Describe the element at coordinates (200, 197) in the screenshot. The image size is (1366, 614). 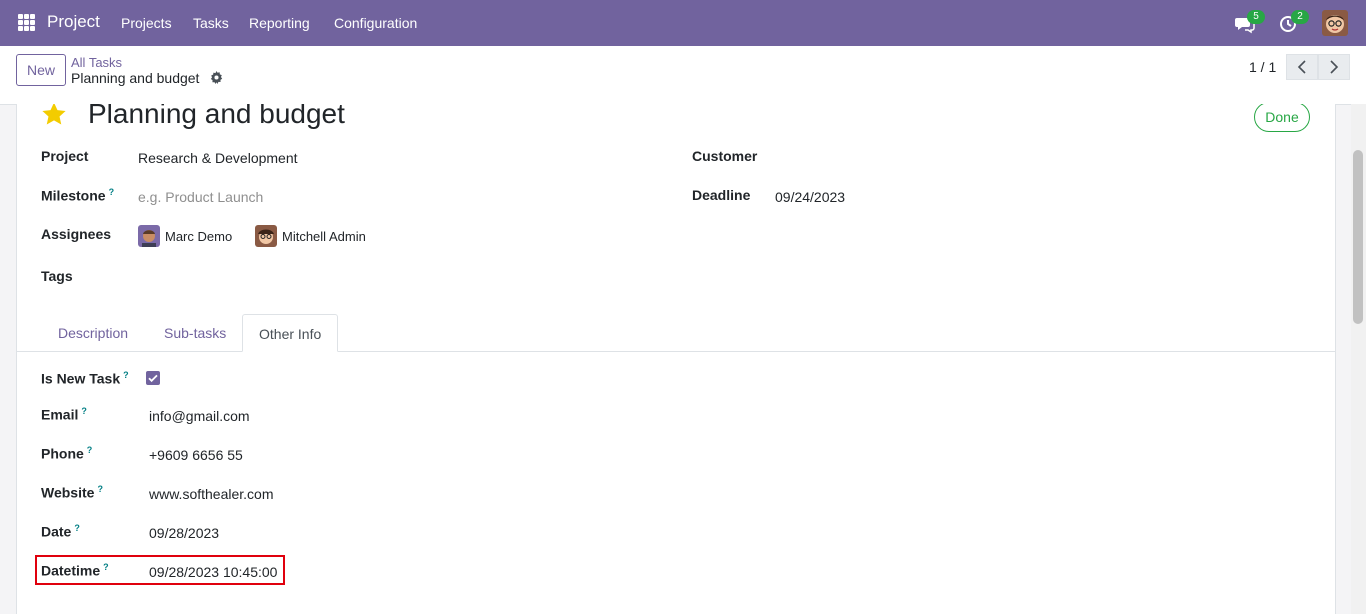
I see `milestone-input: e.g. Product Launch` at that location.